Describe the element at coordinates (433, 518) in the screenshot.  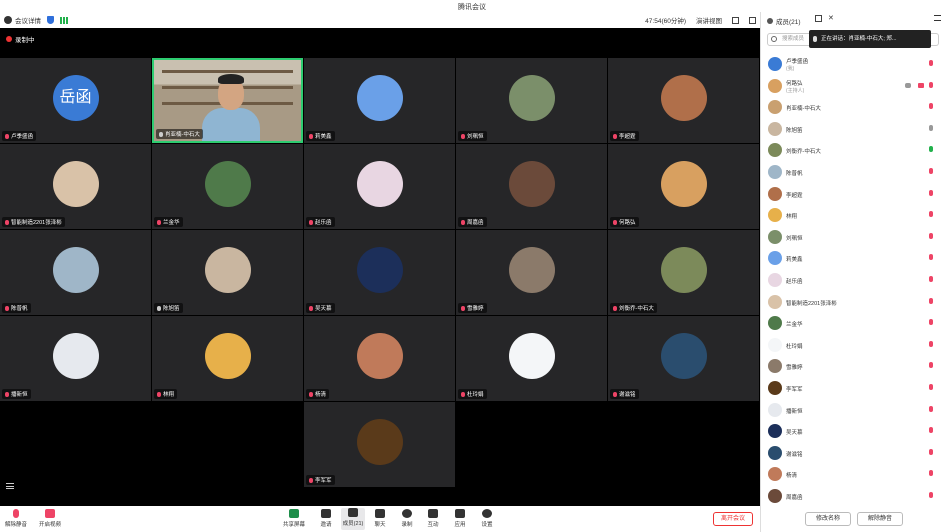
I see `interact-button: 互动` at that location.